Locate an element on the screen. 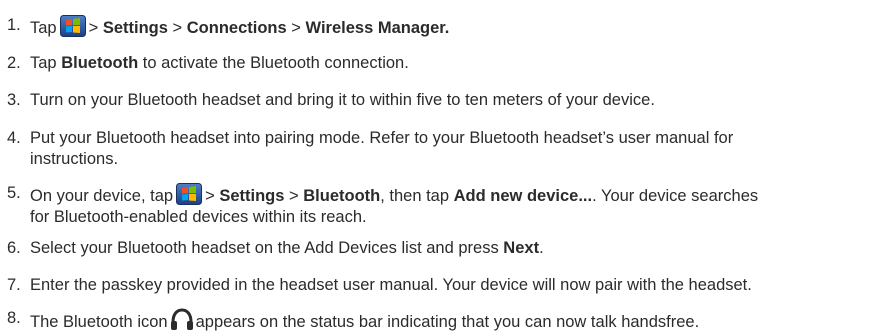  step-number: 7. is located at coordinates (14, 285).